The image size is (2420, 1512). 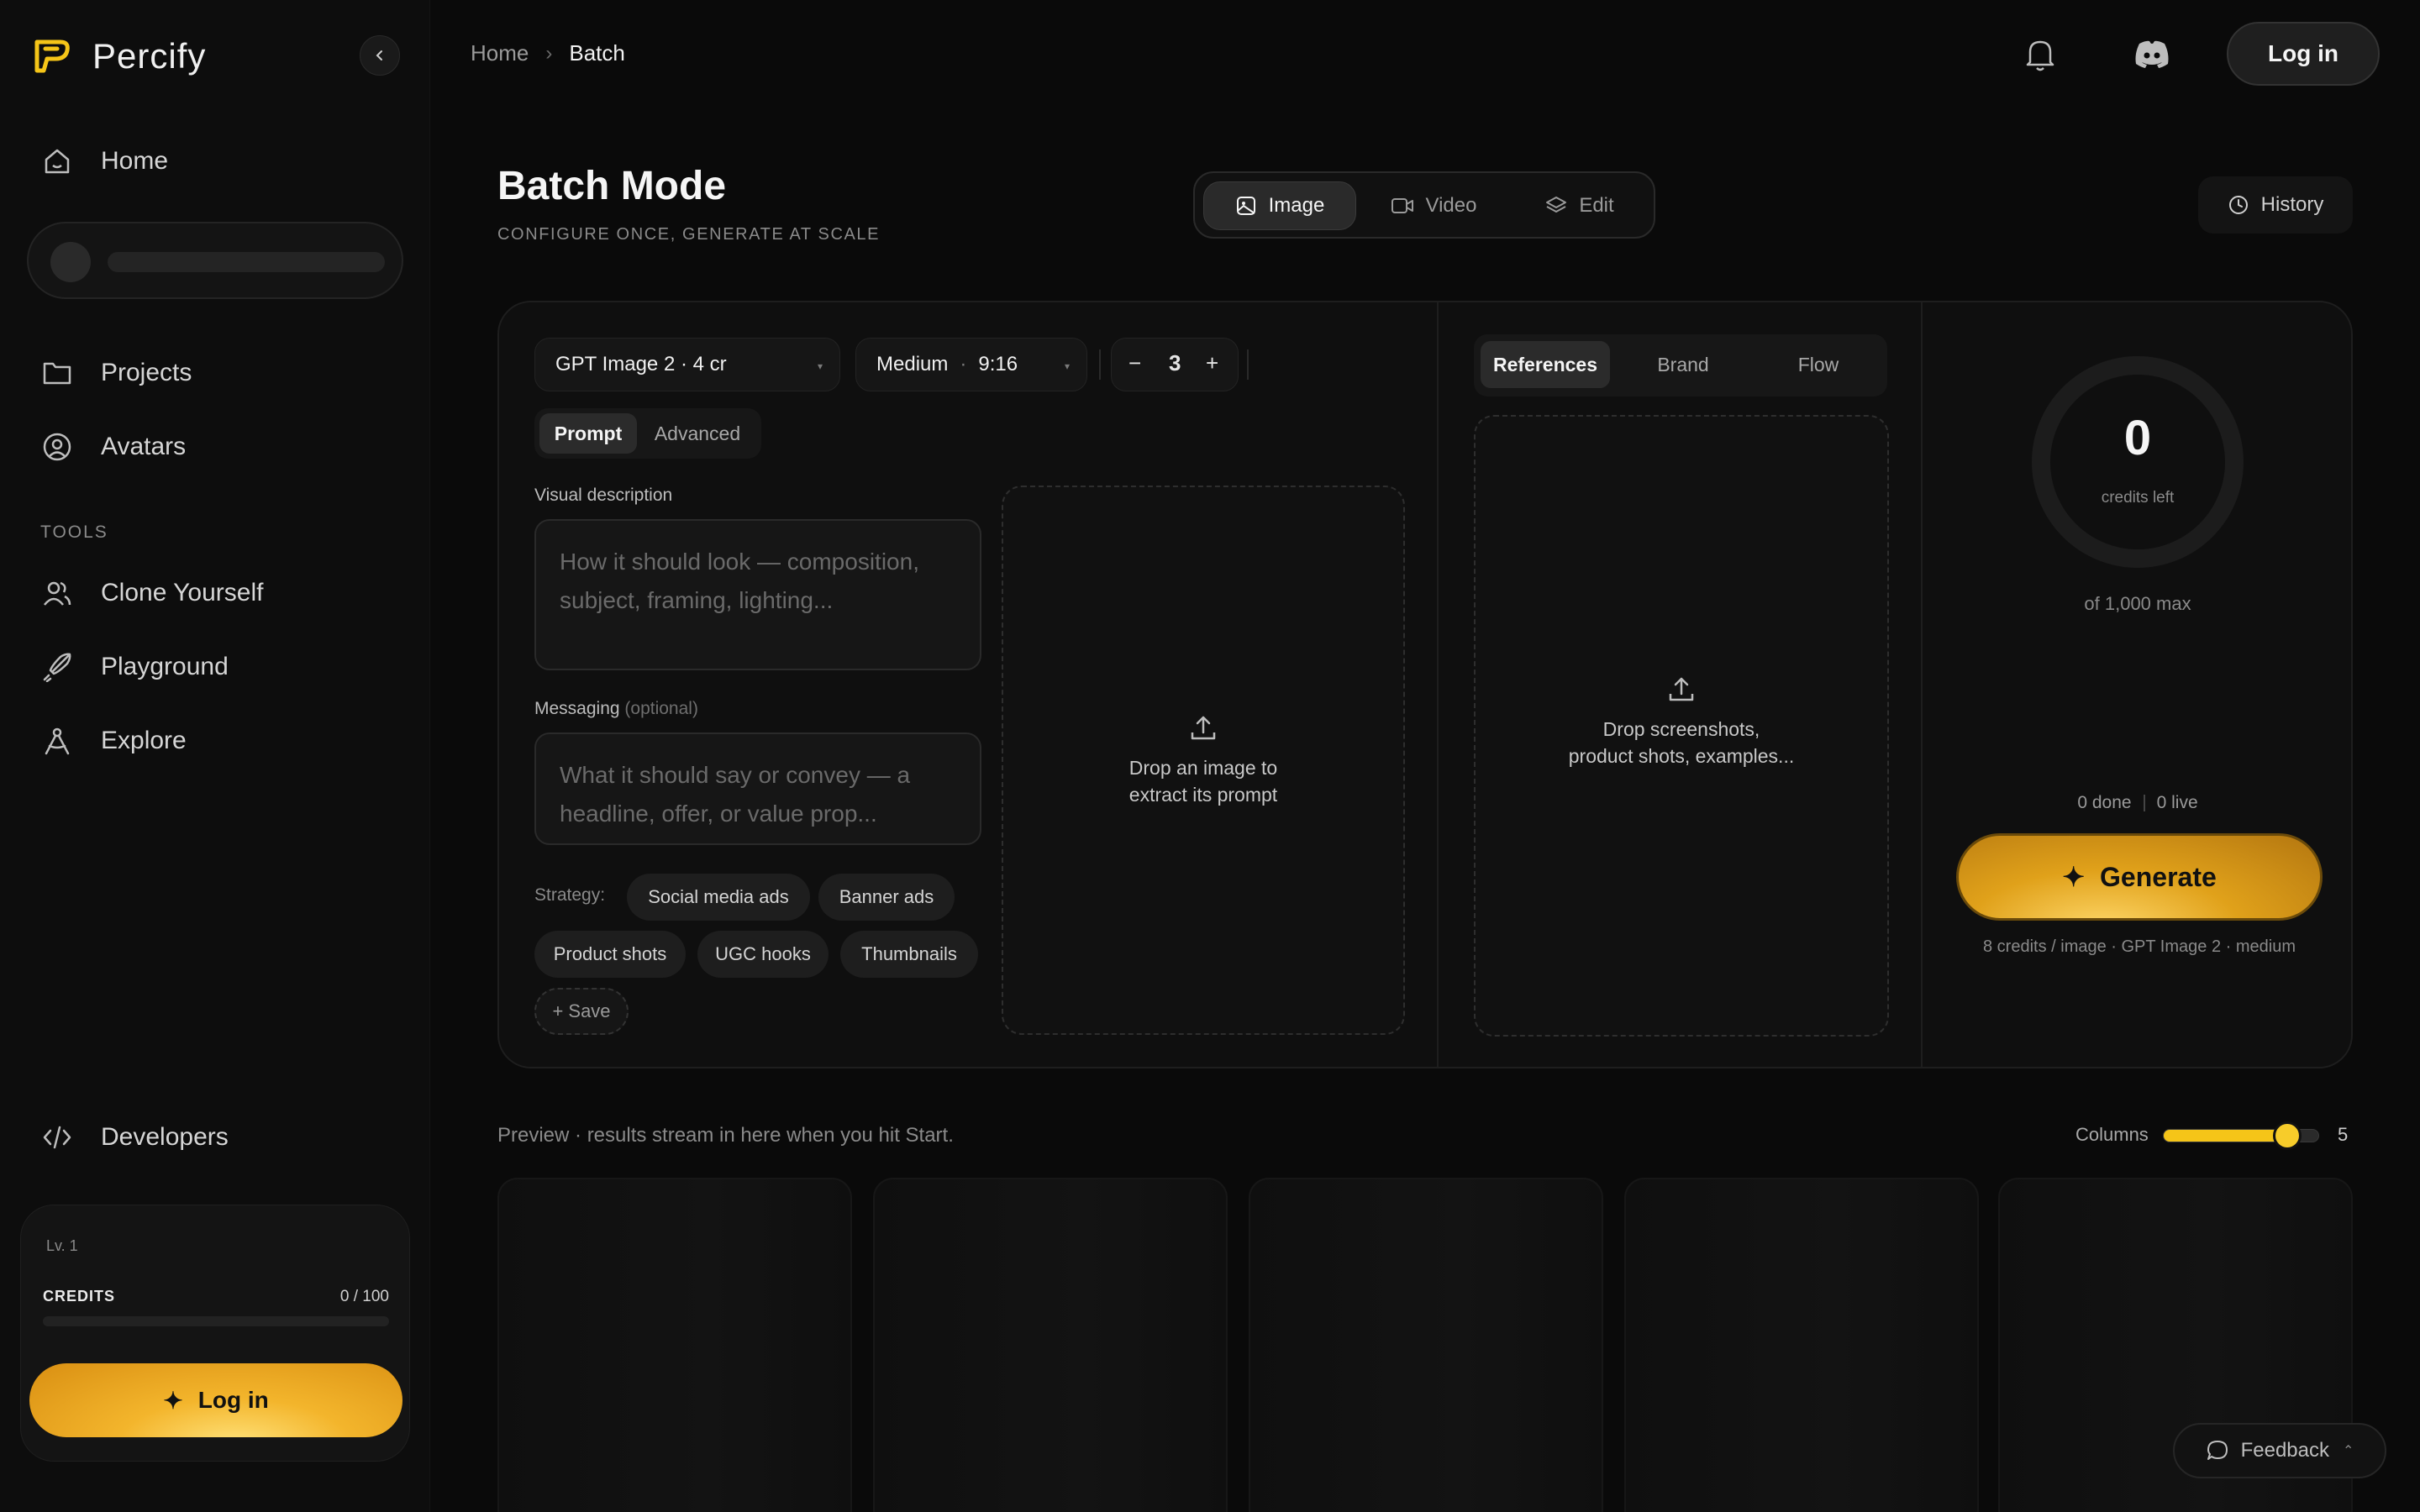 I want to click on tab-label: Video, so click(x=1451, y=205).